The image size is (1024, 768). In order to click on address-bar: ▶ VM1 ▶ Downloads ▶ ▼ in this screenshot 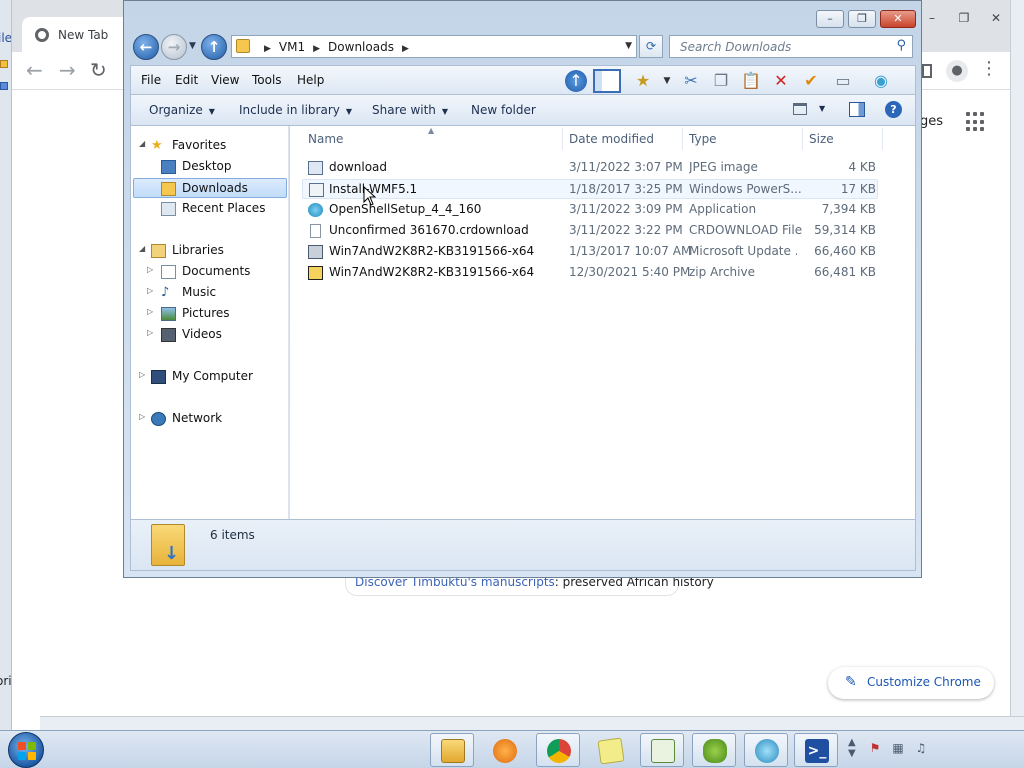, I will do `click(434, 46)`.